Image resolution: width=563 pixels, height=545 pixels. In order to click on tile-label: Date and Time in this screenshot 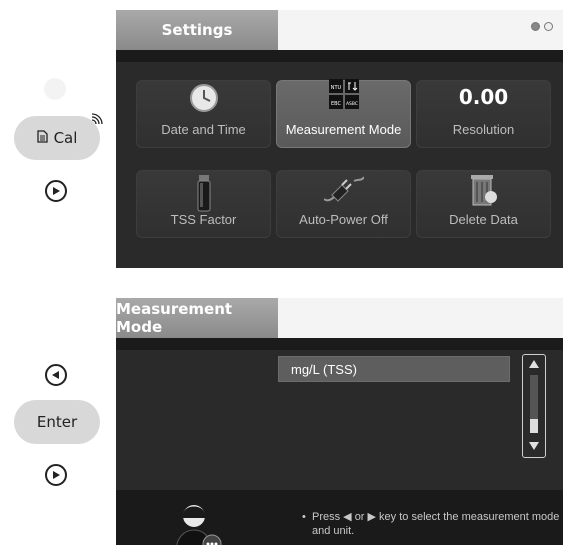, I will do `click(203, 129)`.